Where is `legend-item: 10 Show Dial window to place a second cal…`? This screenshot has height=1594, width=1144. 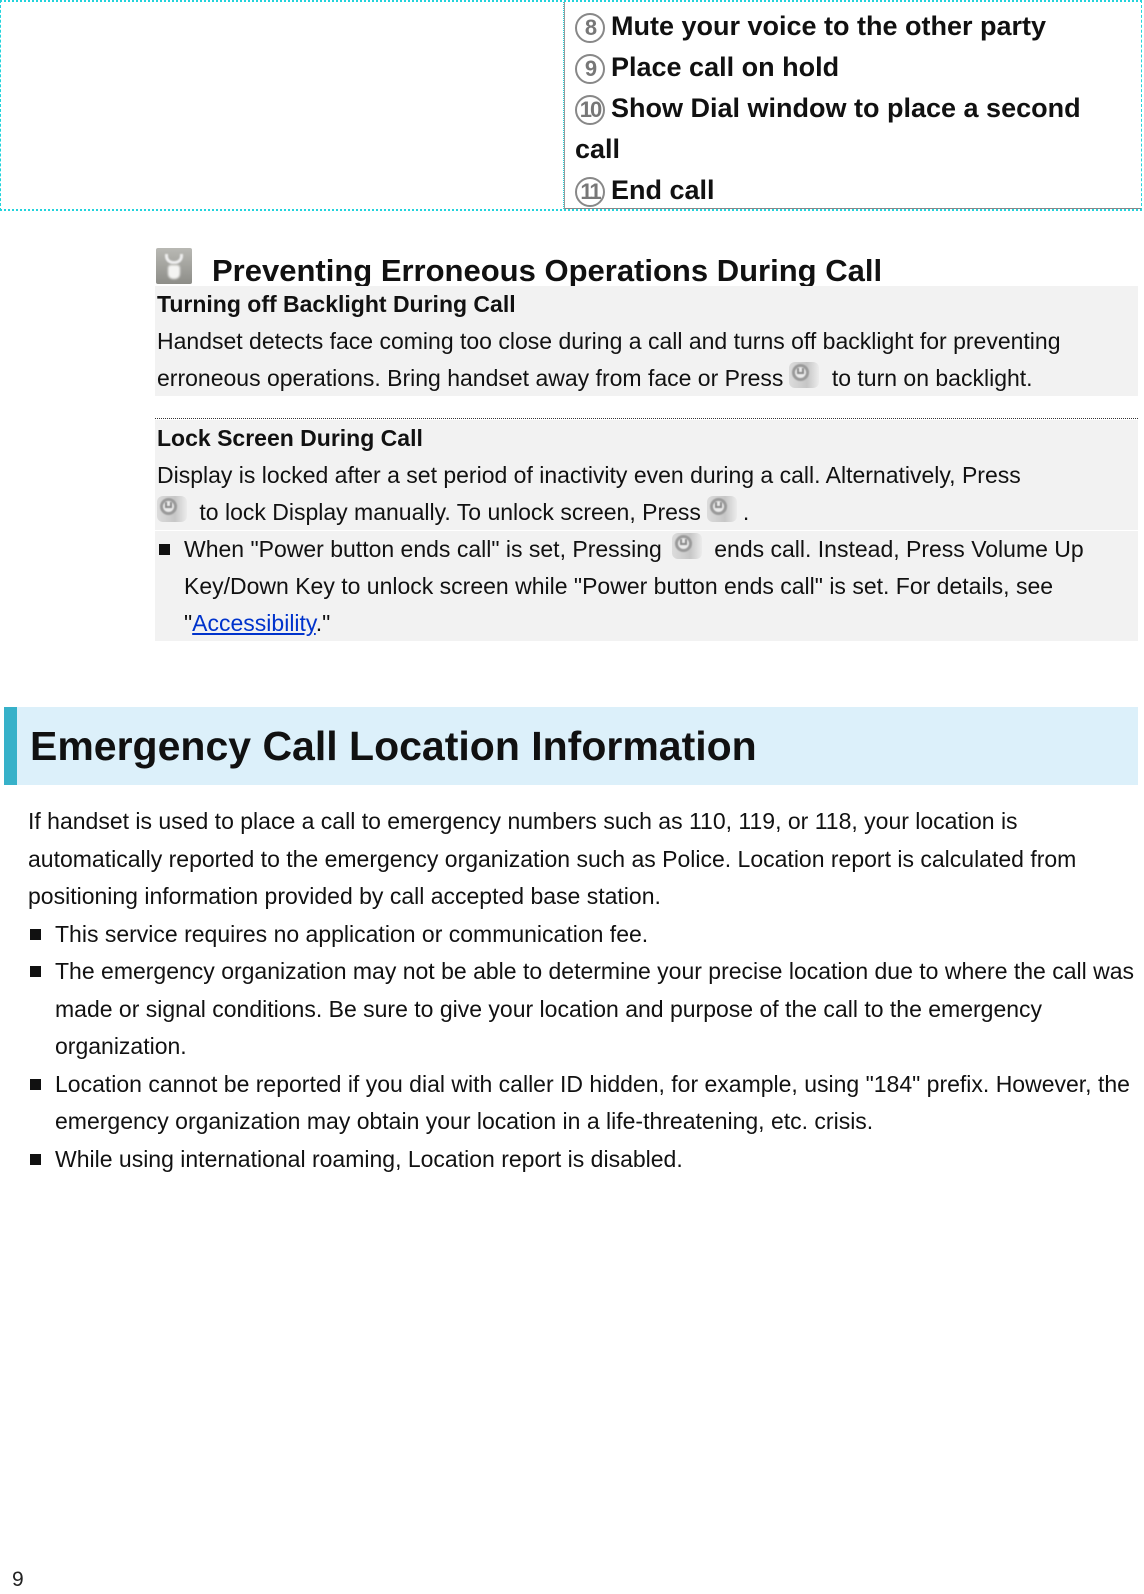
legend-item: 10 Show Dial window to place a second cal… is located at coordinates (835, 129).